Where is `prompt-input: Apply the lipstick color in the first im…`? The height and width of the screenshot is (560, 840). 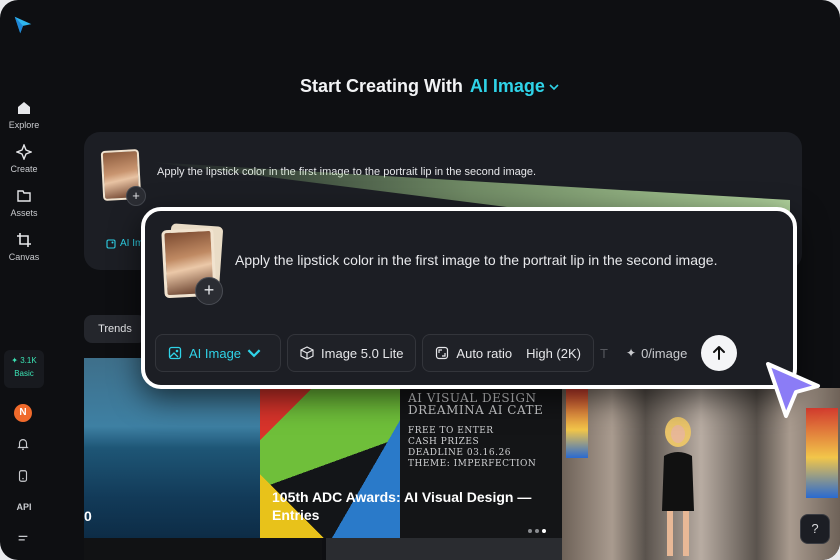
prompt-input: Apply the lipstick color in the first im… is located at coordinates (476, 260).